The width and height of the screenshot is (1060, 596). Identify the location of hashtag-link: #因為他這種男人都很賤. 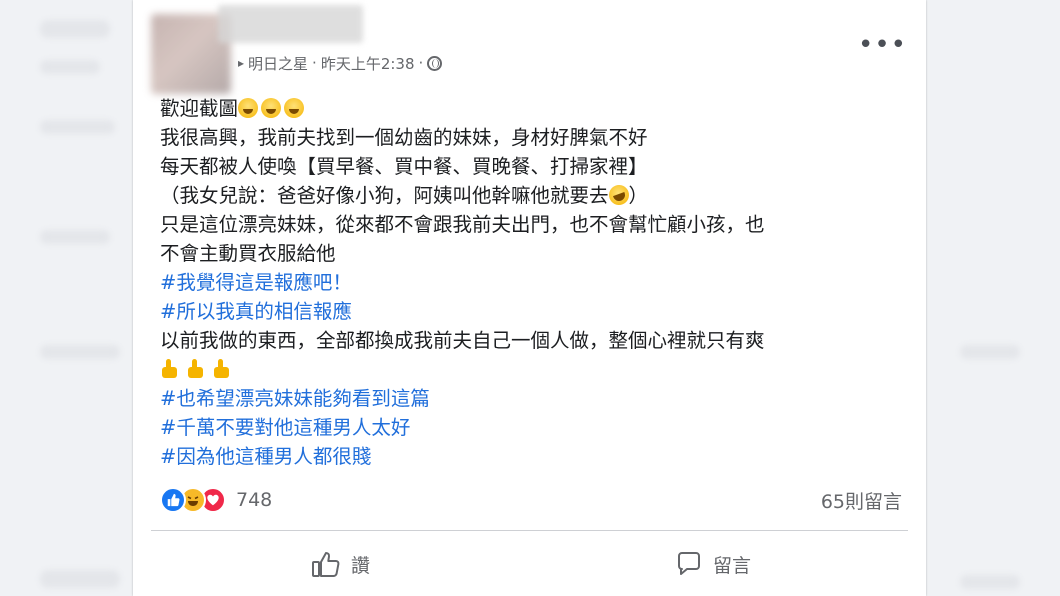
(535, 456).